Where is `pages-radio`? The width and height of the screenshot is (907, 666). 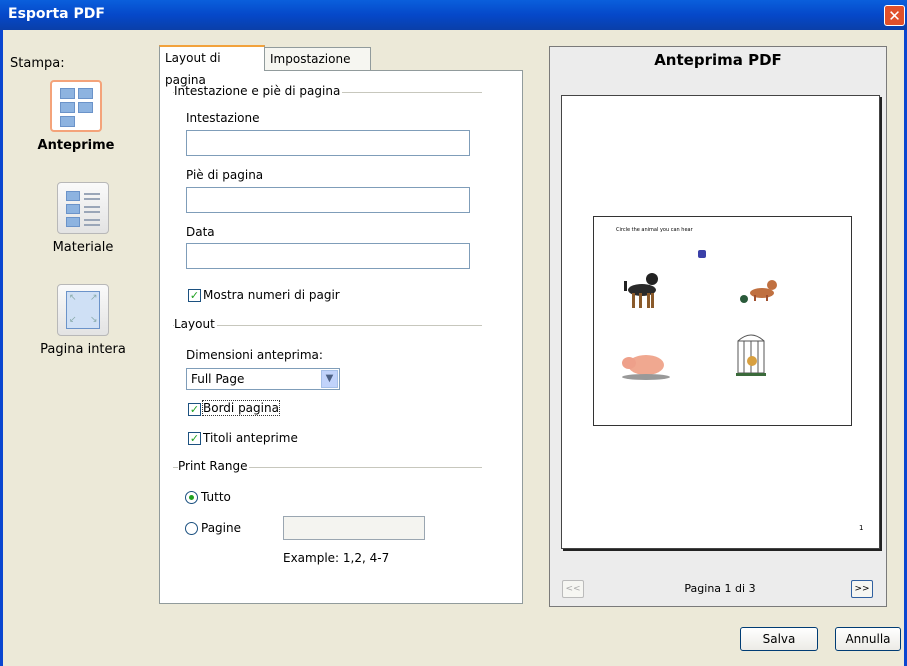
pages-radio is located at coordinates (191, 528).